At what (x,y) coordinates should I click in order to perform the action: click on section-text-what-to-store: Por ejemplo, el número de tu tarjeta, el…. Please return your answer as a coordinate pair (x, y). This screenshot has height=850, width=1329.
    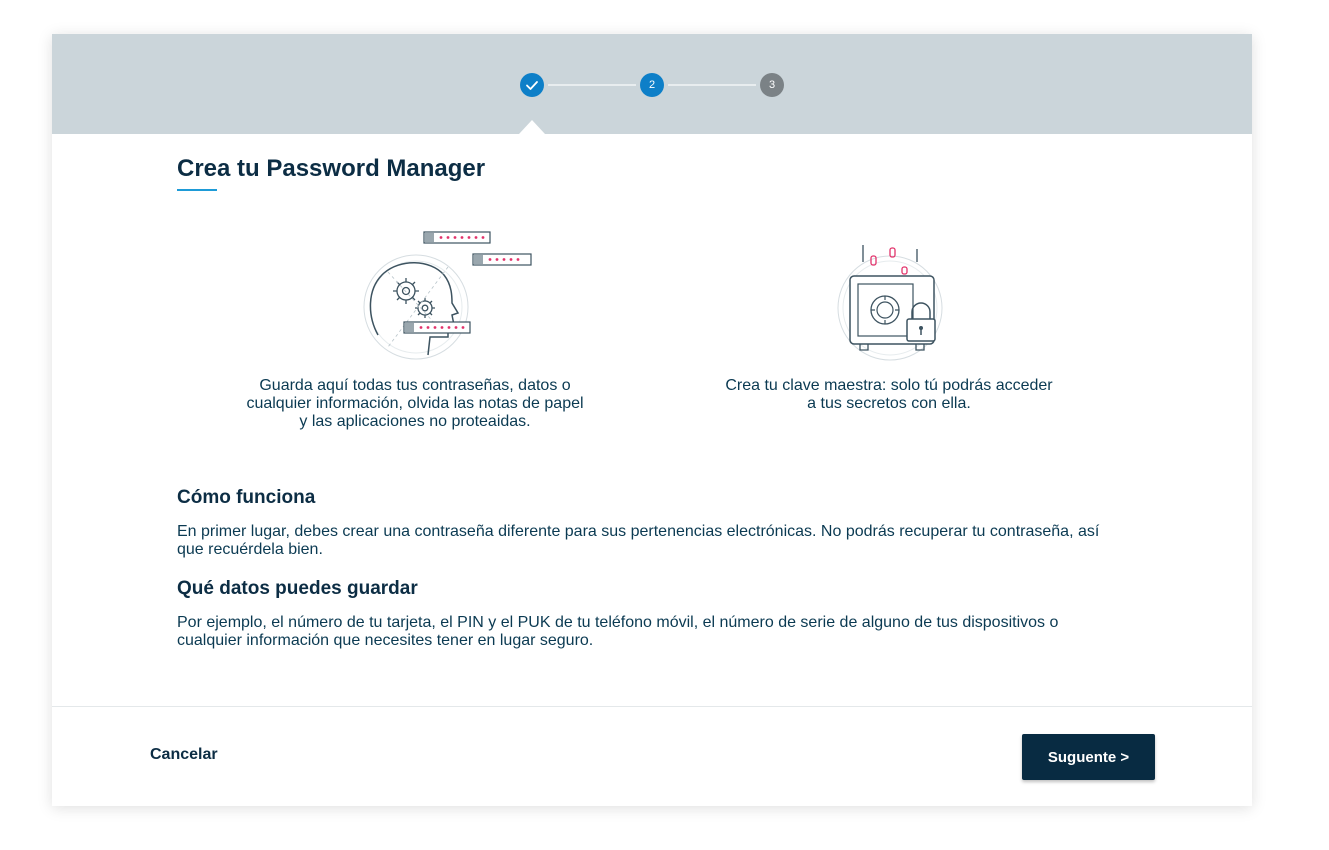
    Looking at the image, I should click on (618, 631).